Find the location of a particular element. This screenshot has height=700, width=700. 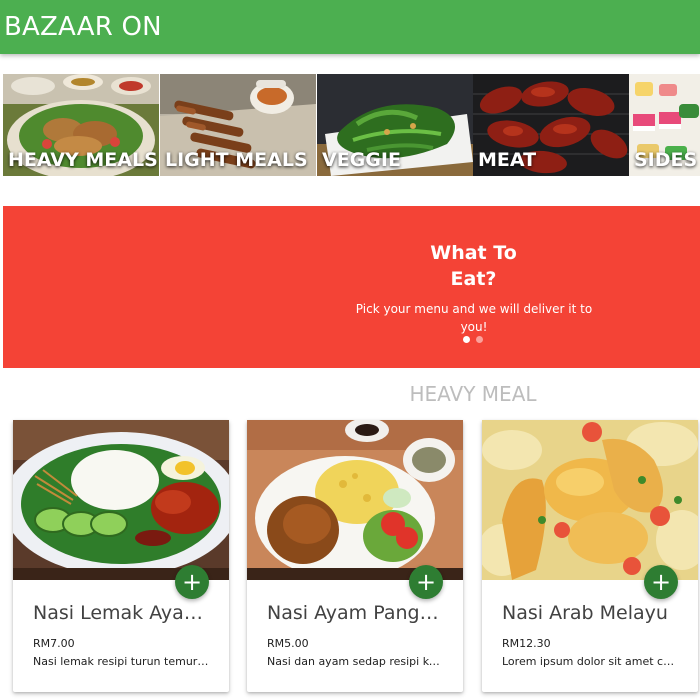

product-price: RM12.30 is located at coordinates (526, 643).